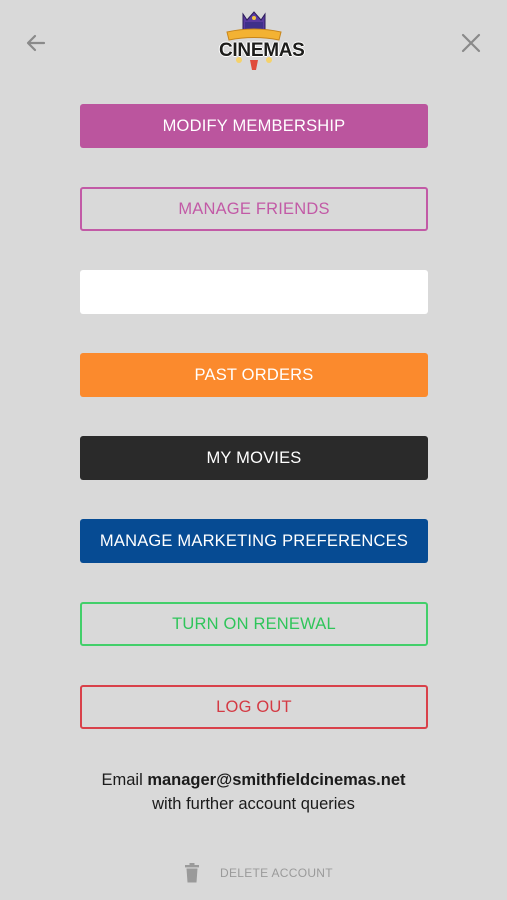  What do you see at coordinates (276, 780) in the screenshot?
I see `support-email-link: manager@smithfieldcinemas.net` at bounding box center [276, 780].